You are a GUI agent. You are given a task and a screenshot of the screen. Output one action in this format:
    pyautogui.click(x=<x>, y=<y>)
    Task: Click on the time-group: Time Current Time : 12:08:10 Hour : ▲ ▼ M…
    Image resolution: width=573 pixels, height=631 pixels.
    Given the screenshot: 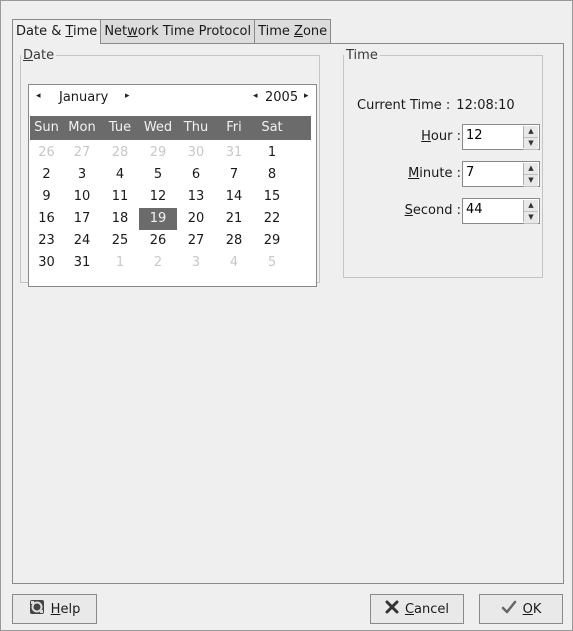 What is the action you would take?
    pyautogui.click(x=443, y=163)
    